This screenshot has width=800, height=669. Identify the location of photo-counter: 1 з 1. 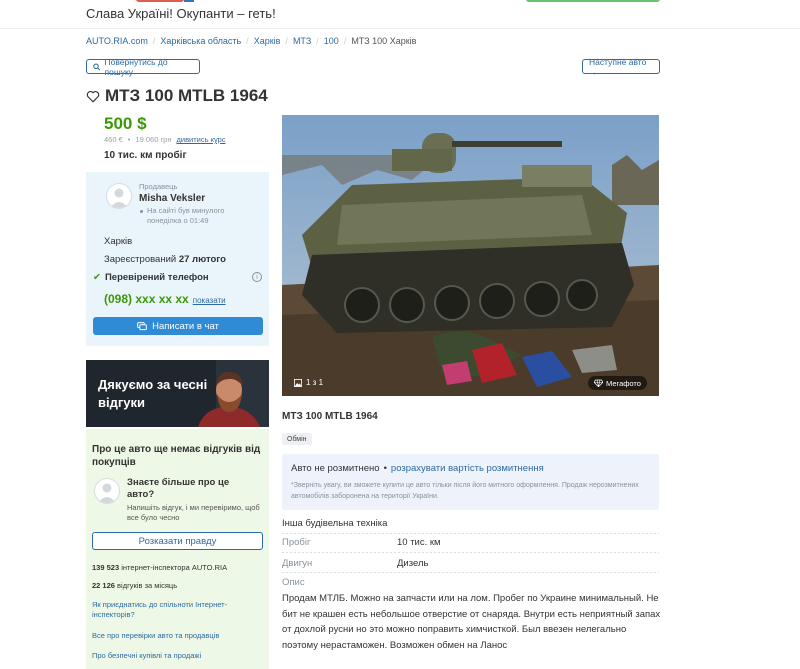
(308, 382).